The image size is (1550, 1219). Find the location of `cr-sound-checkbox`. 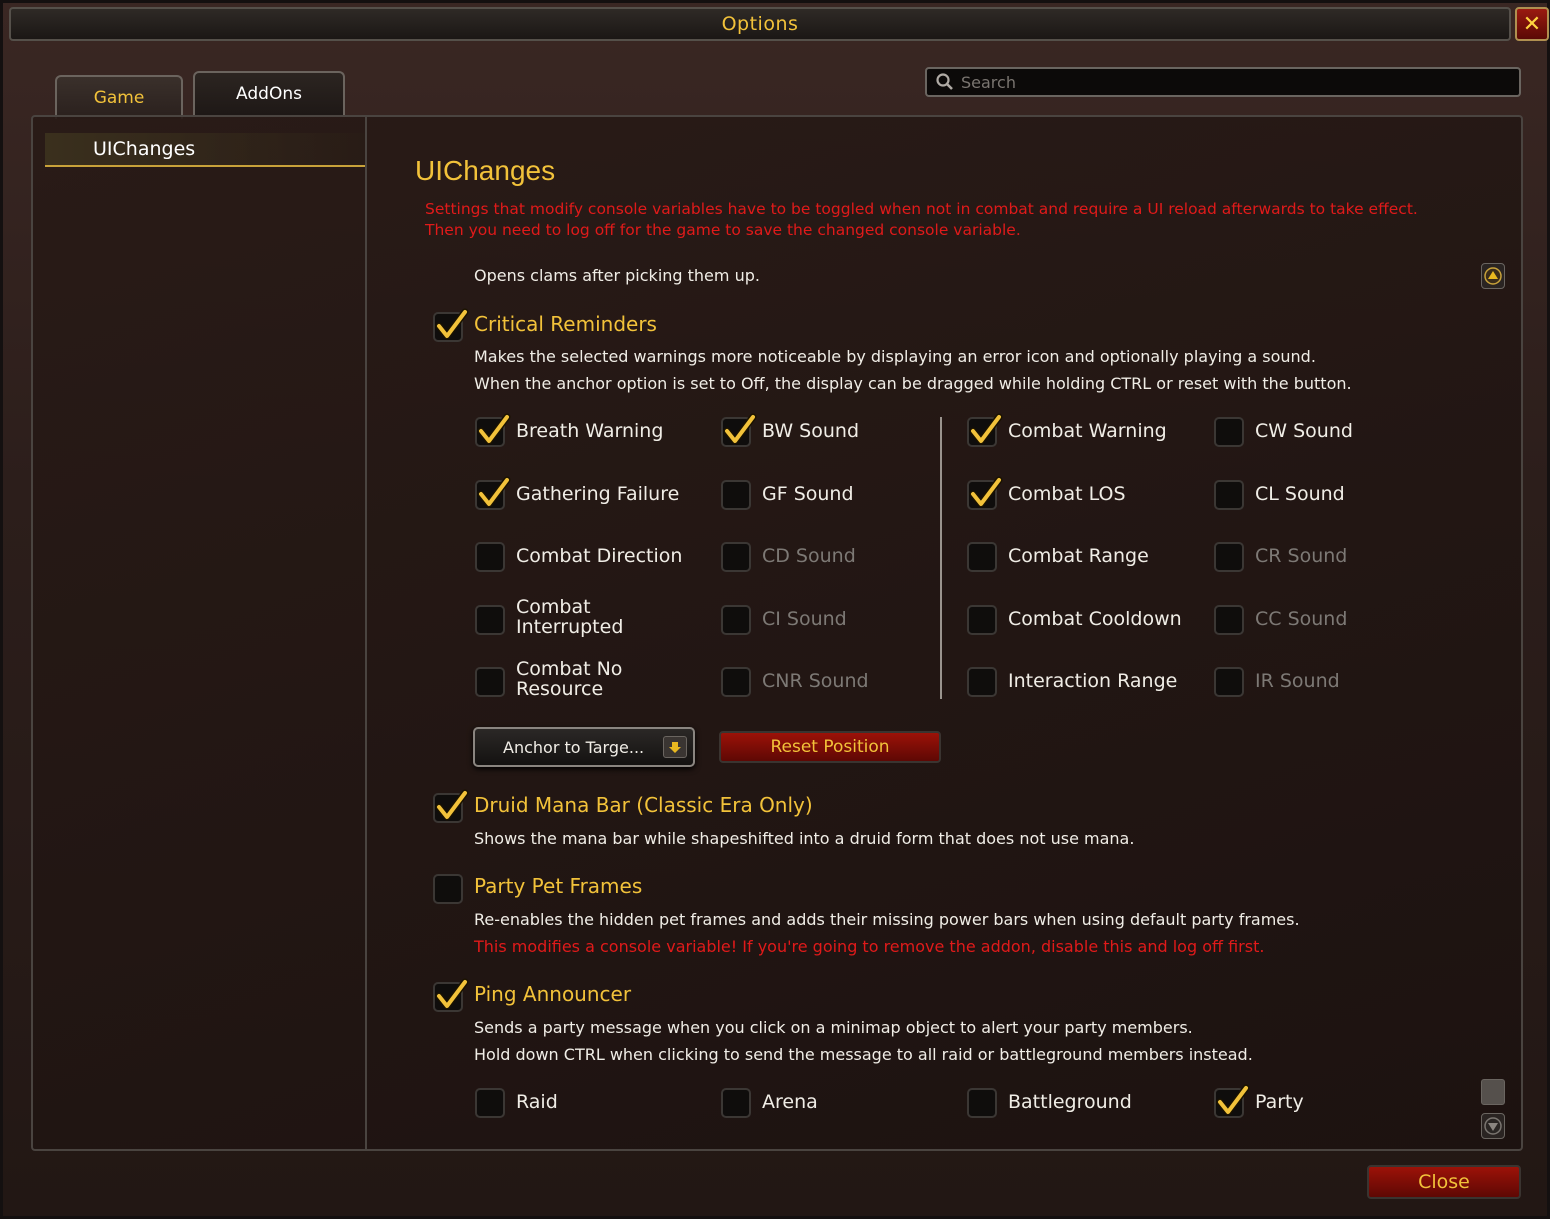

cr-sound-checkbox is located at coordinates (1229, 557).